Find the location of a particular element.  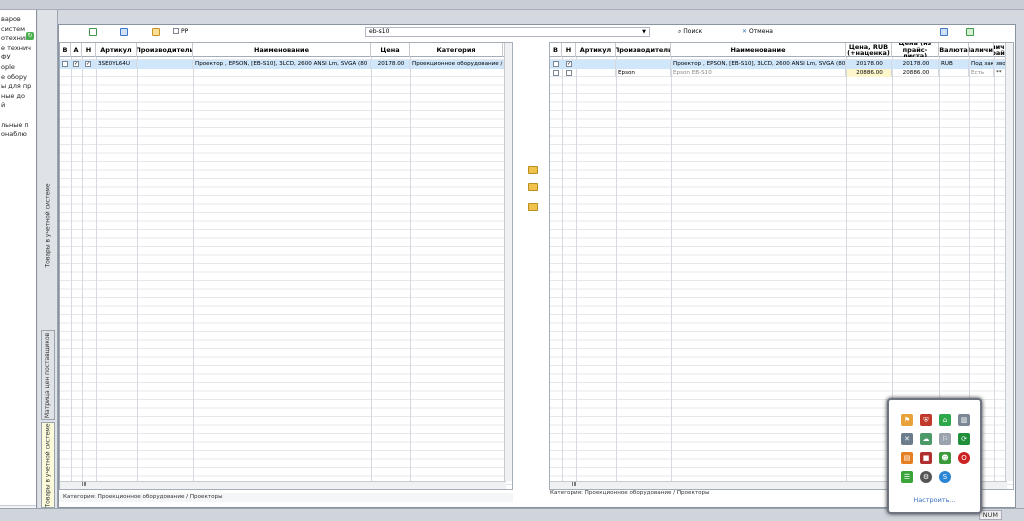

col-header-price-rub: Цена, RUB (+наценка) is located at coordinates (869, 50).